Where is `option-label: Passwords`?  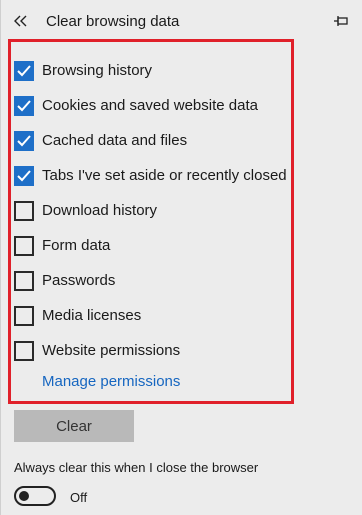
option-label: Passwords is located at coordinates (79, 280).